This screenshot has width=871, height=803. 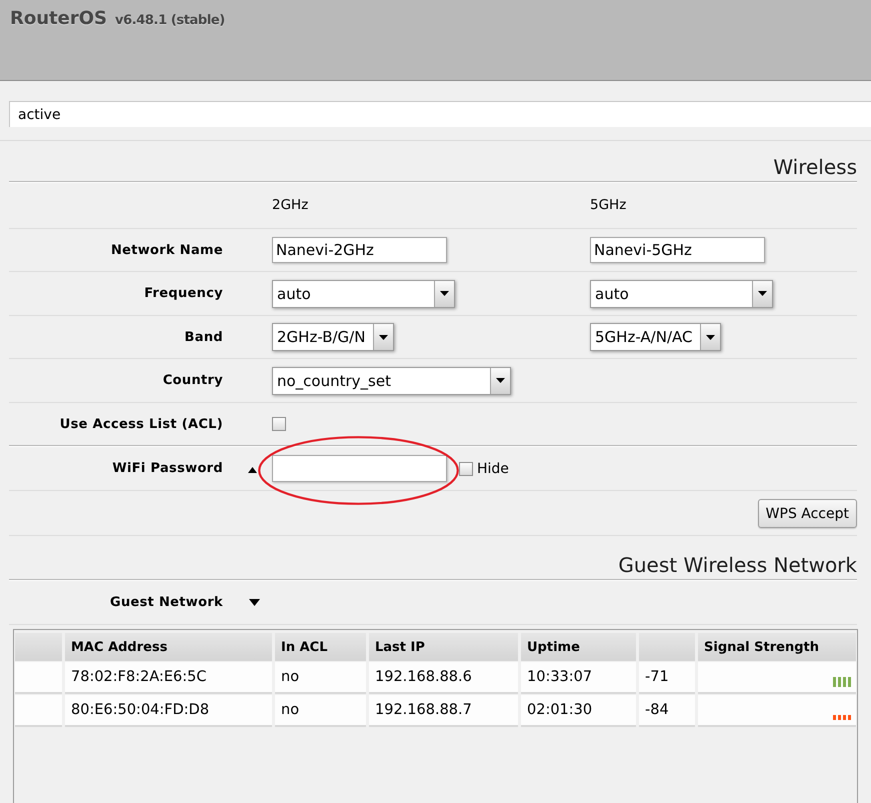 I want to click on password-field, so click(x=359, y=468).